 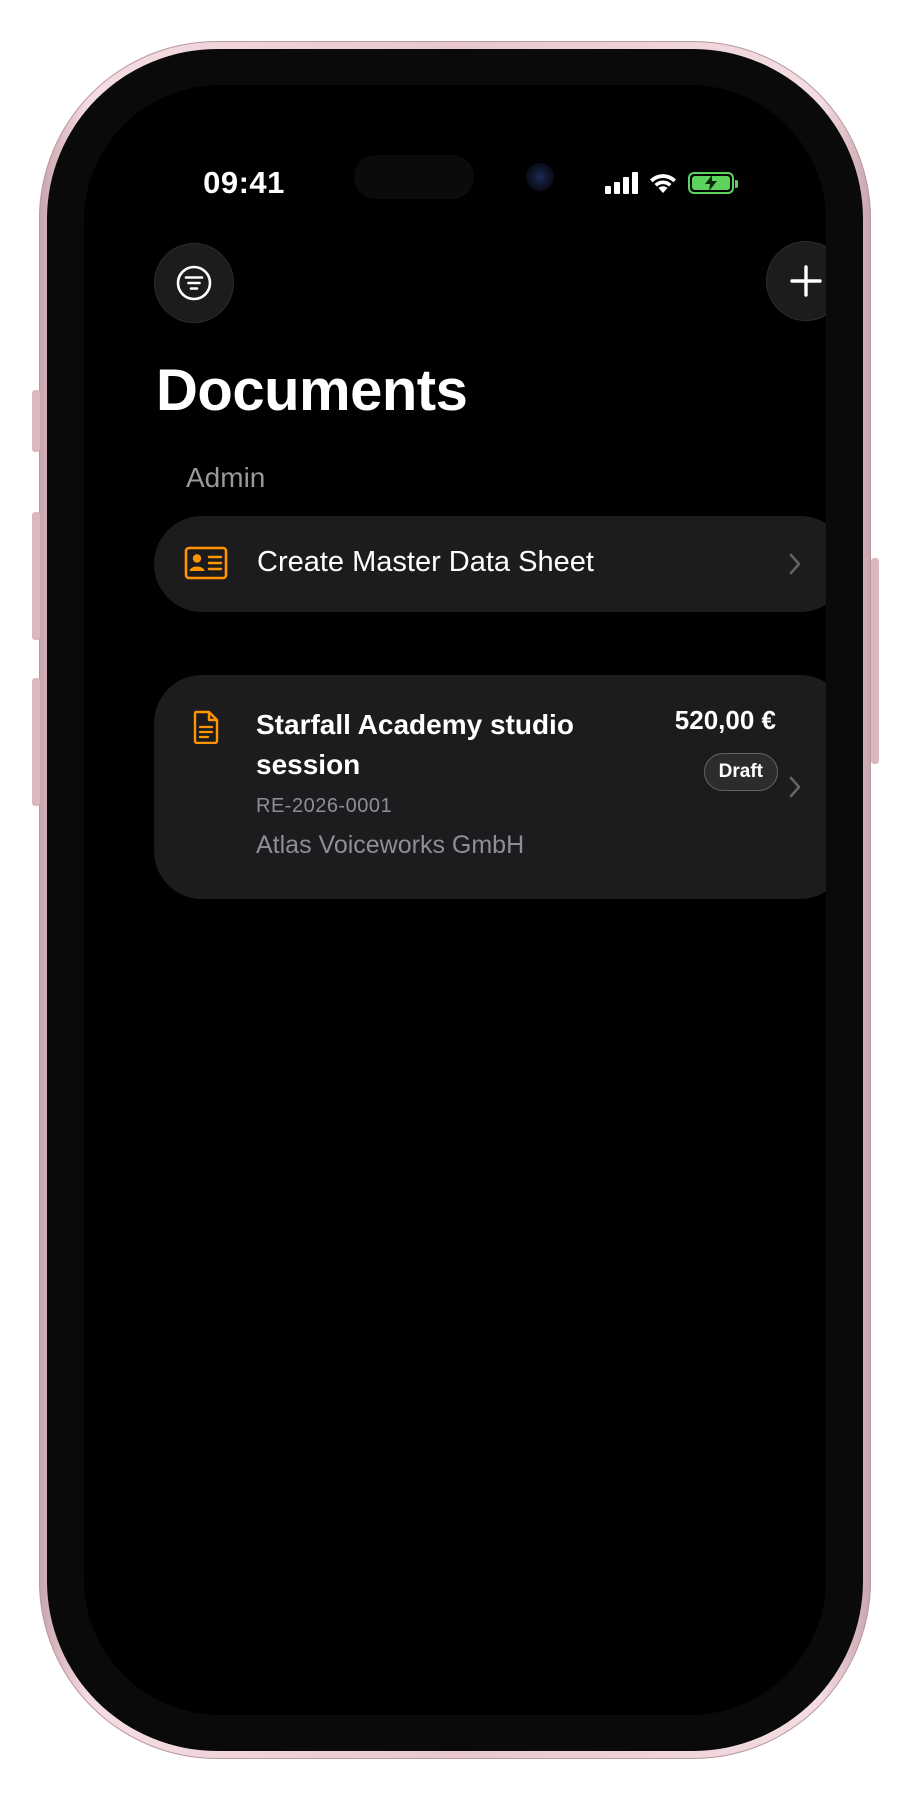 What do you see at coordinates (206, 727) in the screenshot?
I see `document-icon` at bounding box center [206, 727].